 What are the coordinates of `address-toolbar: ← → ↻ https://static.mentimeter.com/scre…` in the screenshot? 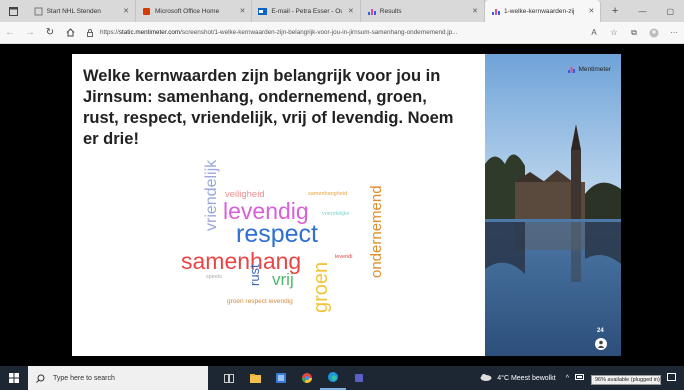 It's located at (342, 33).